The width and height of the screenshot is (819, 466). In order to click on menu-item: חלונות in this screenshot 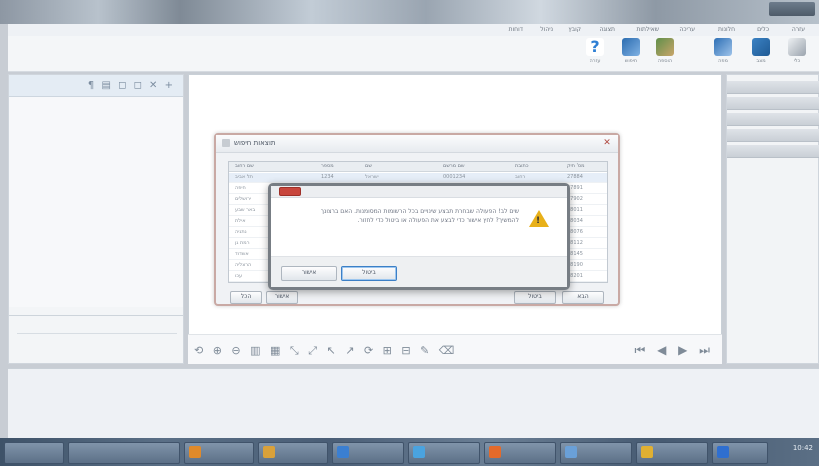, I will do `click(726, 29)`.